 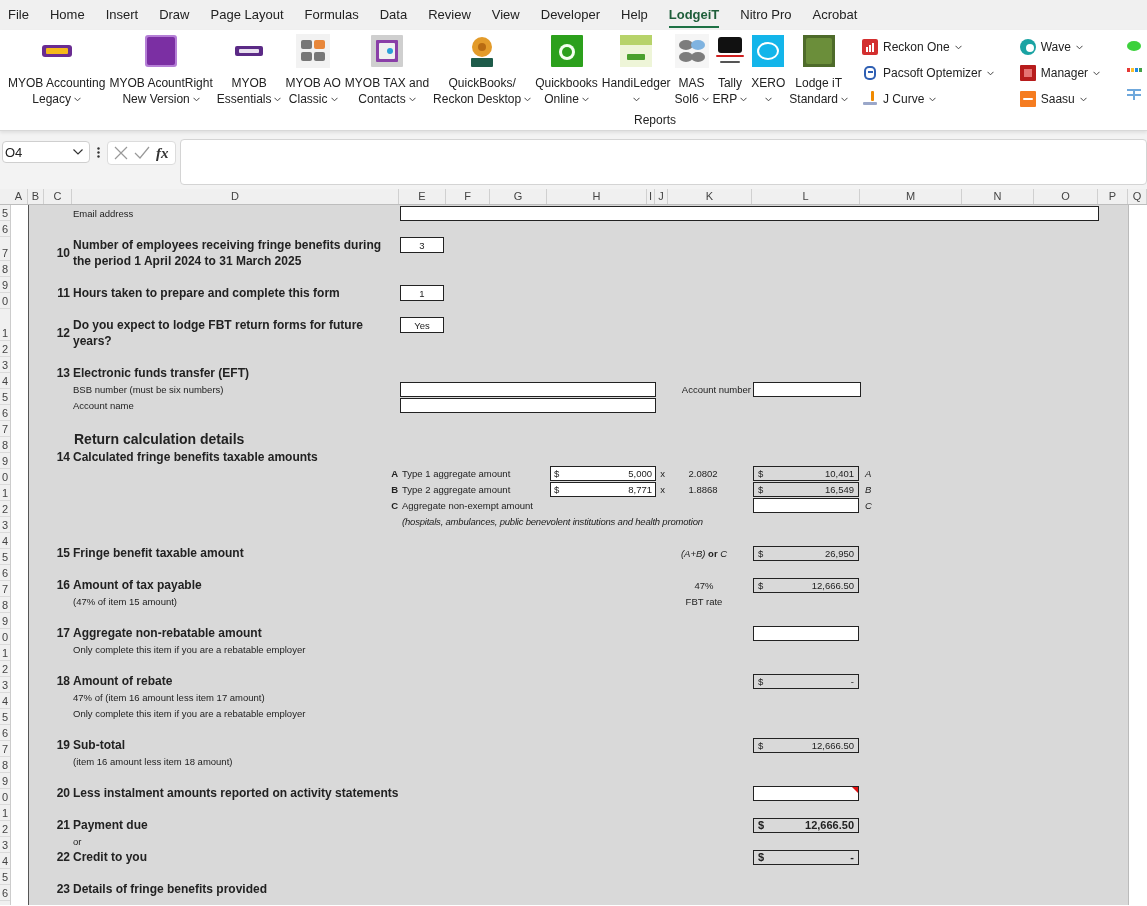 What do you see at coordinates (818, 70) in the screenshot?
I see `ribbon-button: Lodge iT Standard` at bounding box center [818, 70].